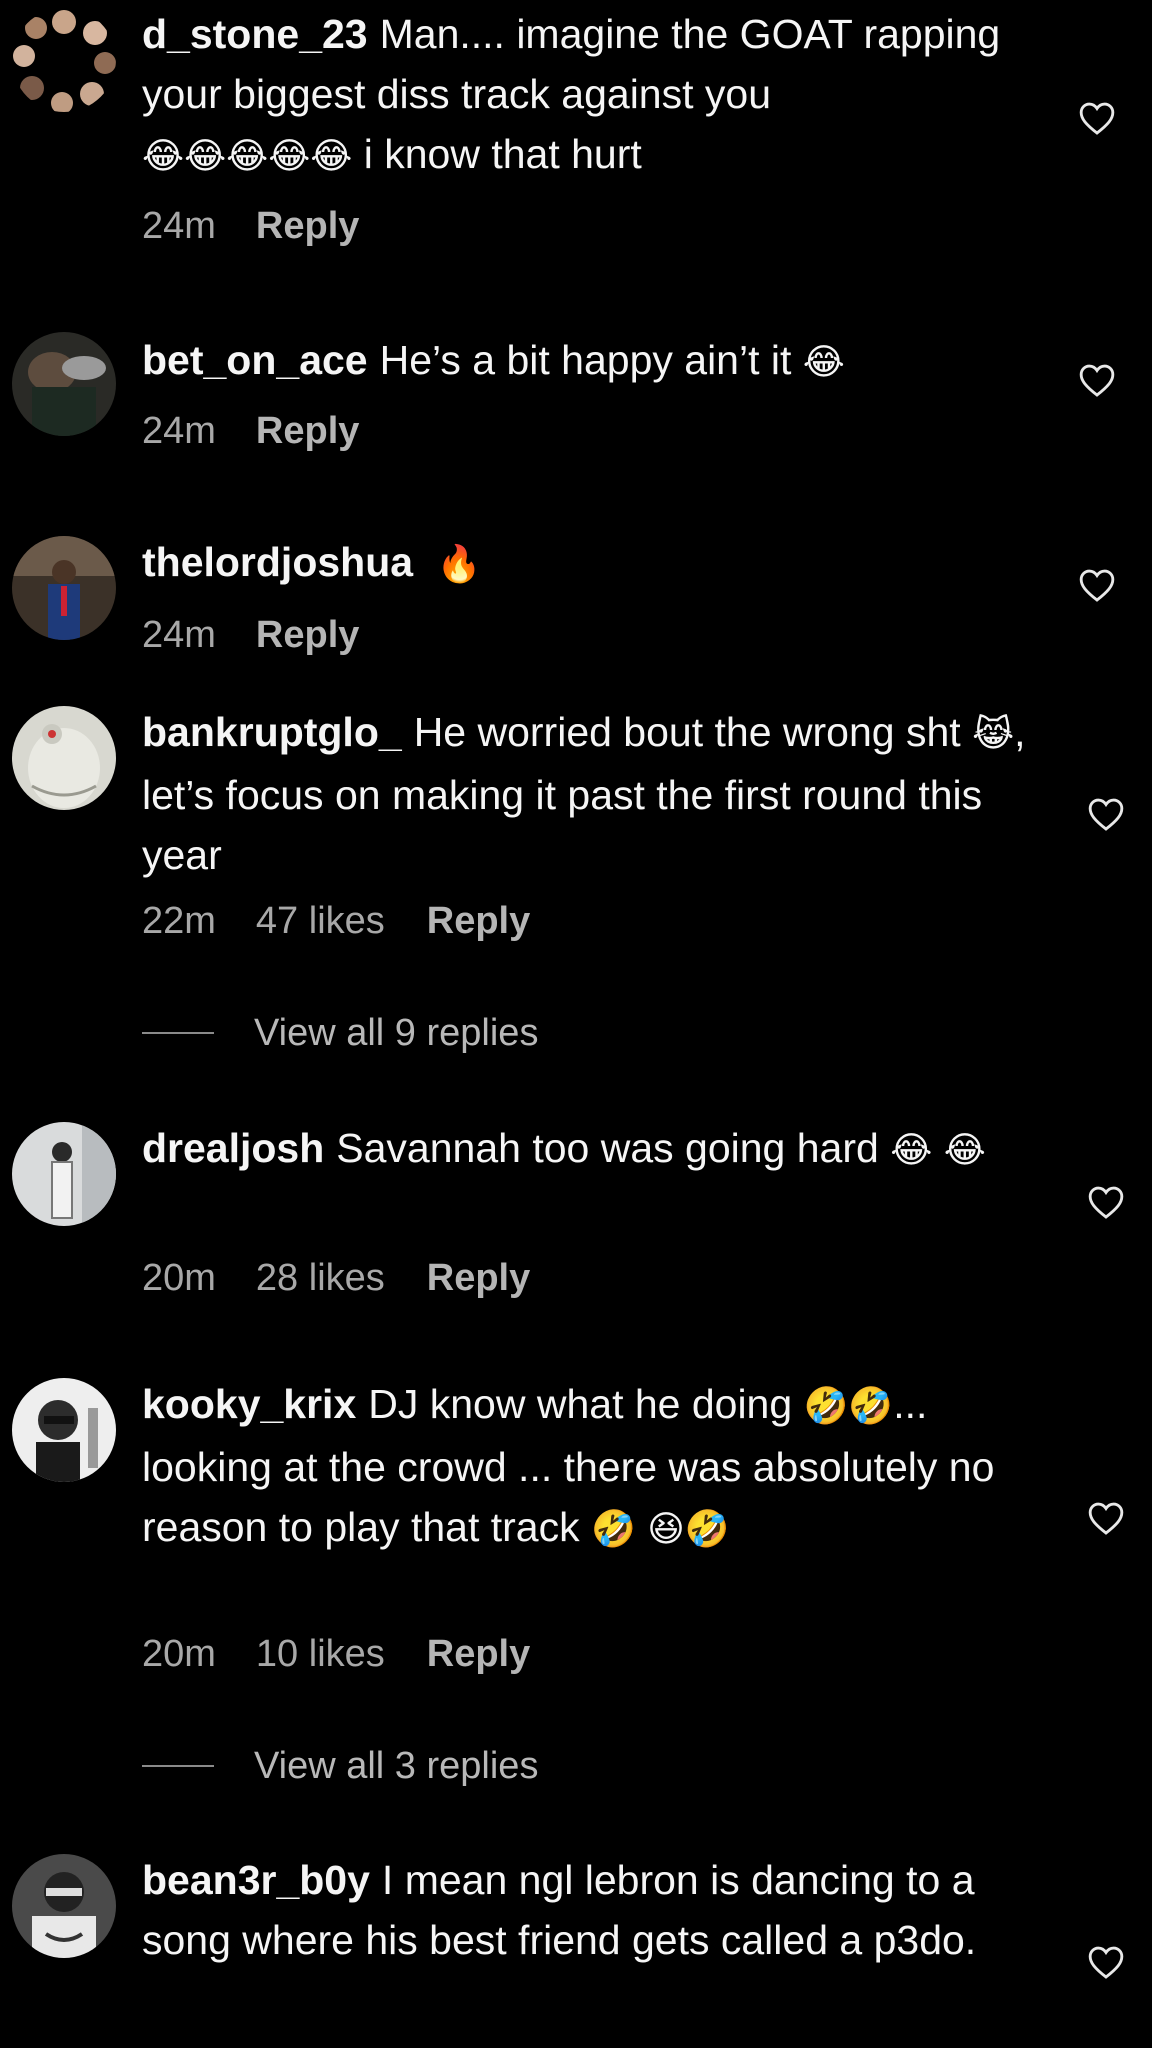 Image resolution: width=1152 pixels, height=2048 pixels. I want to click on comment-text: He’s a bit happy ain’t it, so click(585, 360).